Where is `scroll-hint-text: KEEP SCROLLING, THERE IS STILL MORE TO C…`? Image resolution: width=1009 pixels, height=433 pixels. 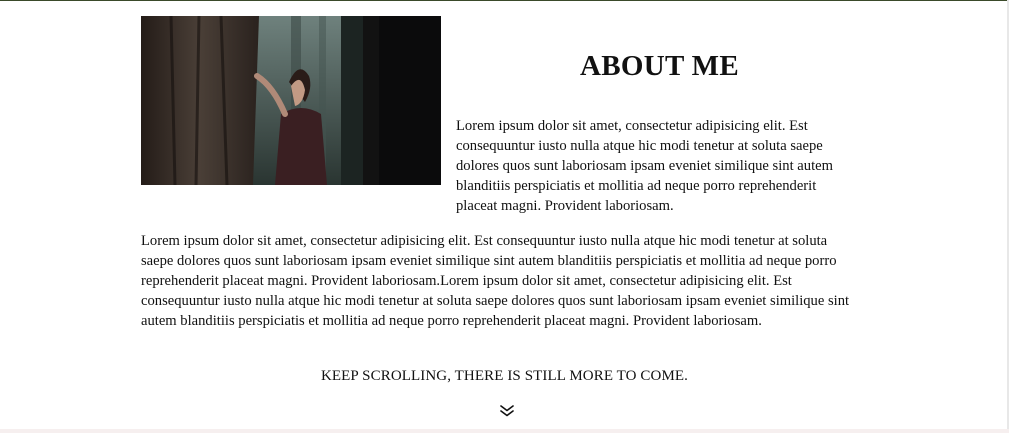 scroll-hint-text: KEEP SCROLLING, THERE IS STILL MORE TO C… is located at coordinates (504, 376).